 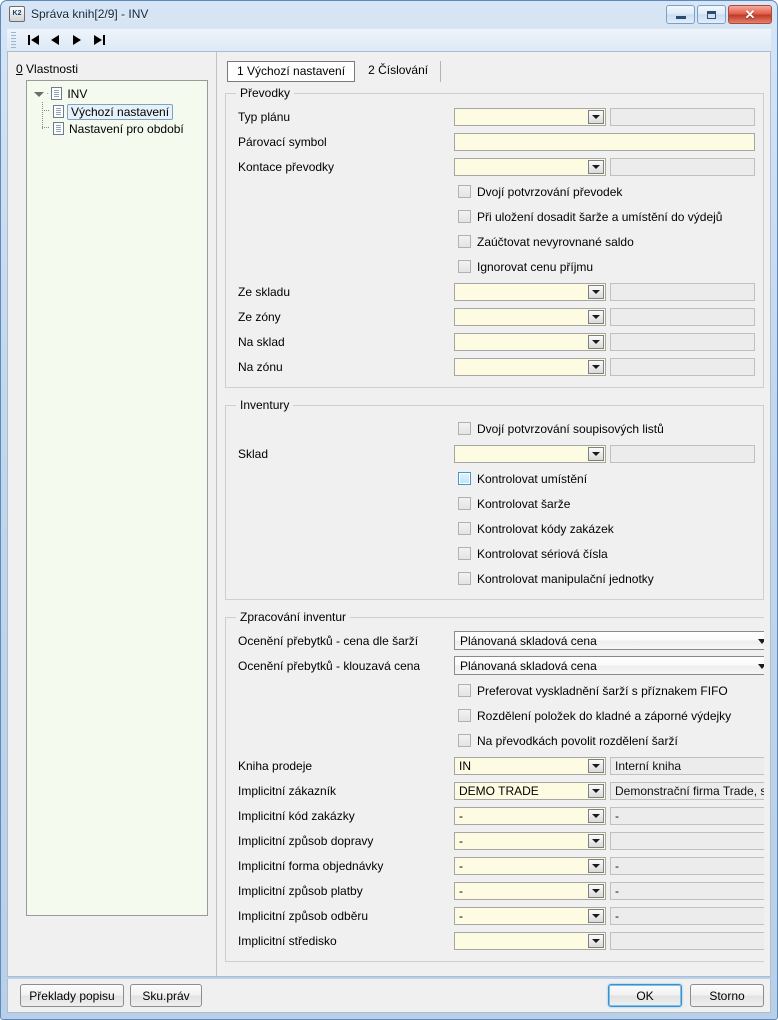 I want to click on field-label: Párovací symbol, so click(x=282, y=141).